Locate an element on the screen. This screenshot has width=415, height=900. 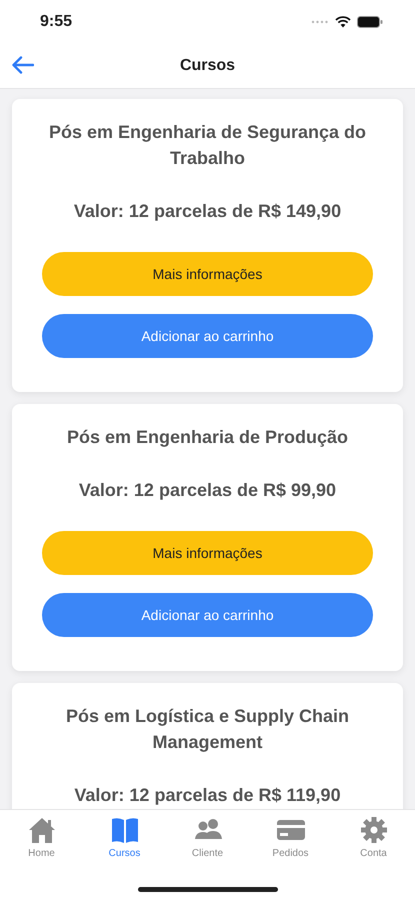
course-price: Valor: 12 parcelas de R$ 149,90 is located at coordinates (207, 211).